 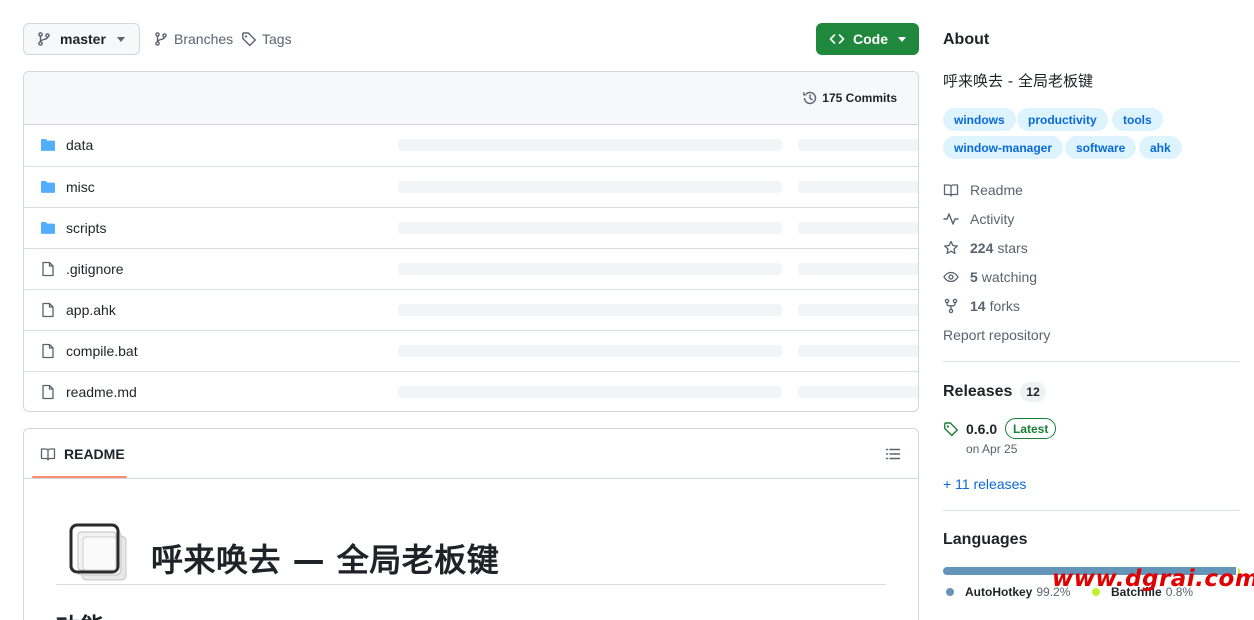 I want to click on topic-tag: windows, so click(x=979, y=119).